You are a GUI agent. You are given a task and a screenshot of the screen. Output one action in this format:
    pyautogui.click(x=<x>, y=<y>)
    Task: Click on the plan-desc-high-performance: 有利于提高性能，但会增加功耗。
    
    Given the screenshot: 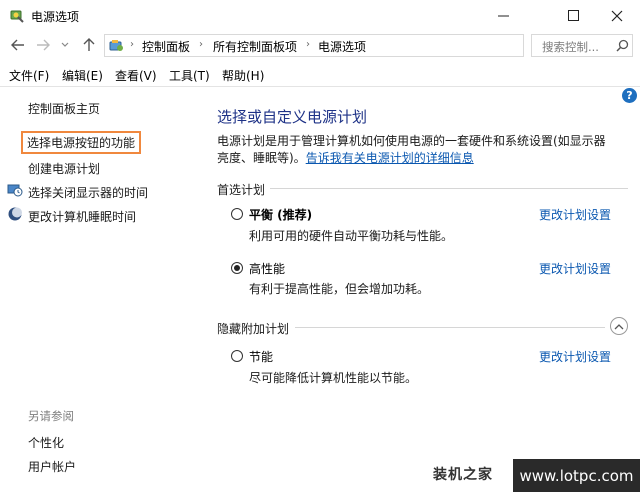 What is the action you would take?
    pyautogui.click(x=339, y=289)
    